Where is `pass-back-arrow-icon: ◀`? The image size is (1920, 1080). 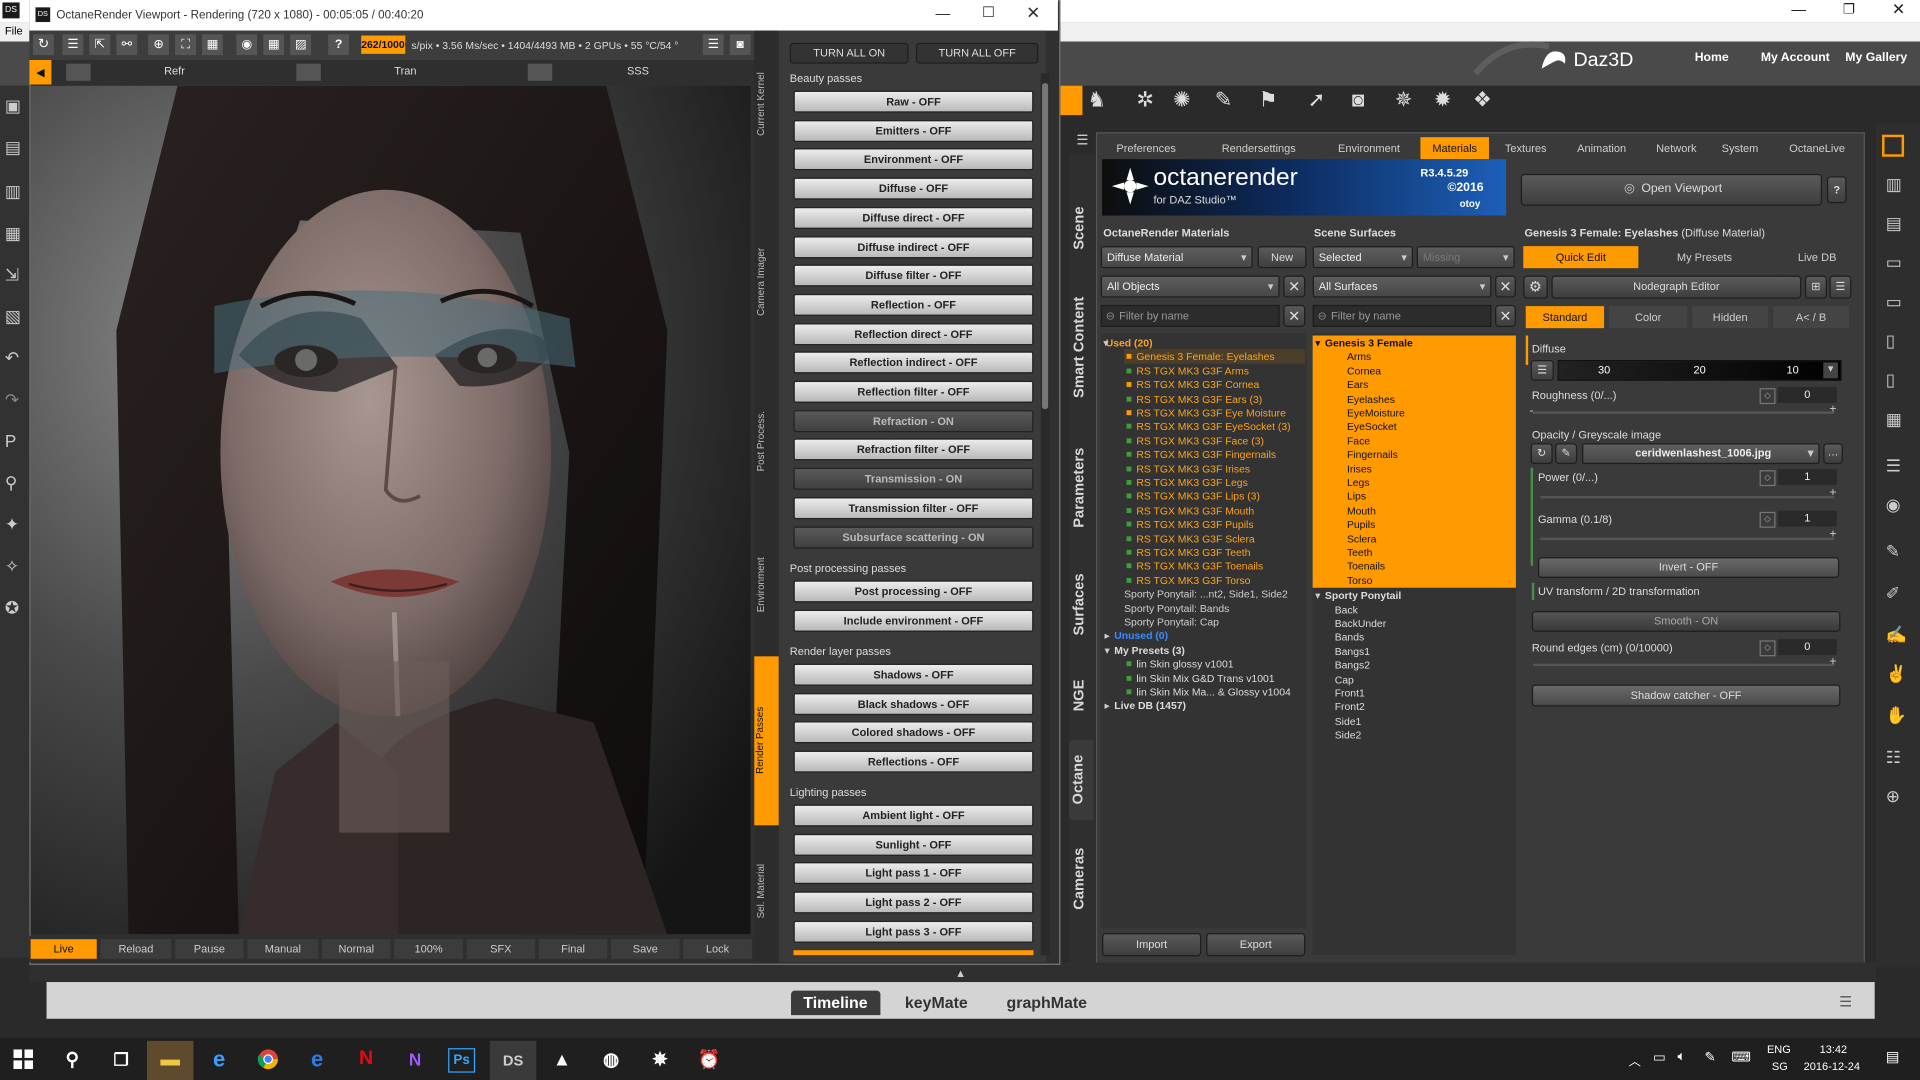 pass-back-arrow-icon: ◀ is located at coordinates (40, 72).